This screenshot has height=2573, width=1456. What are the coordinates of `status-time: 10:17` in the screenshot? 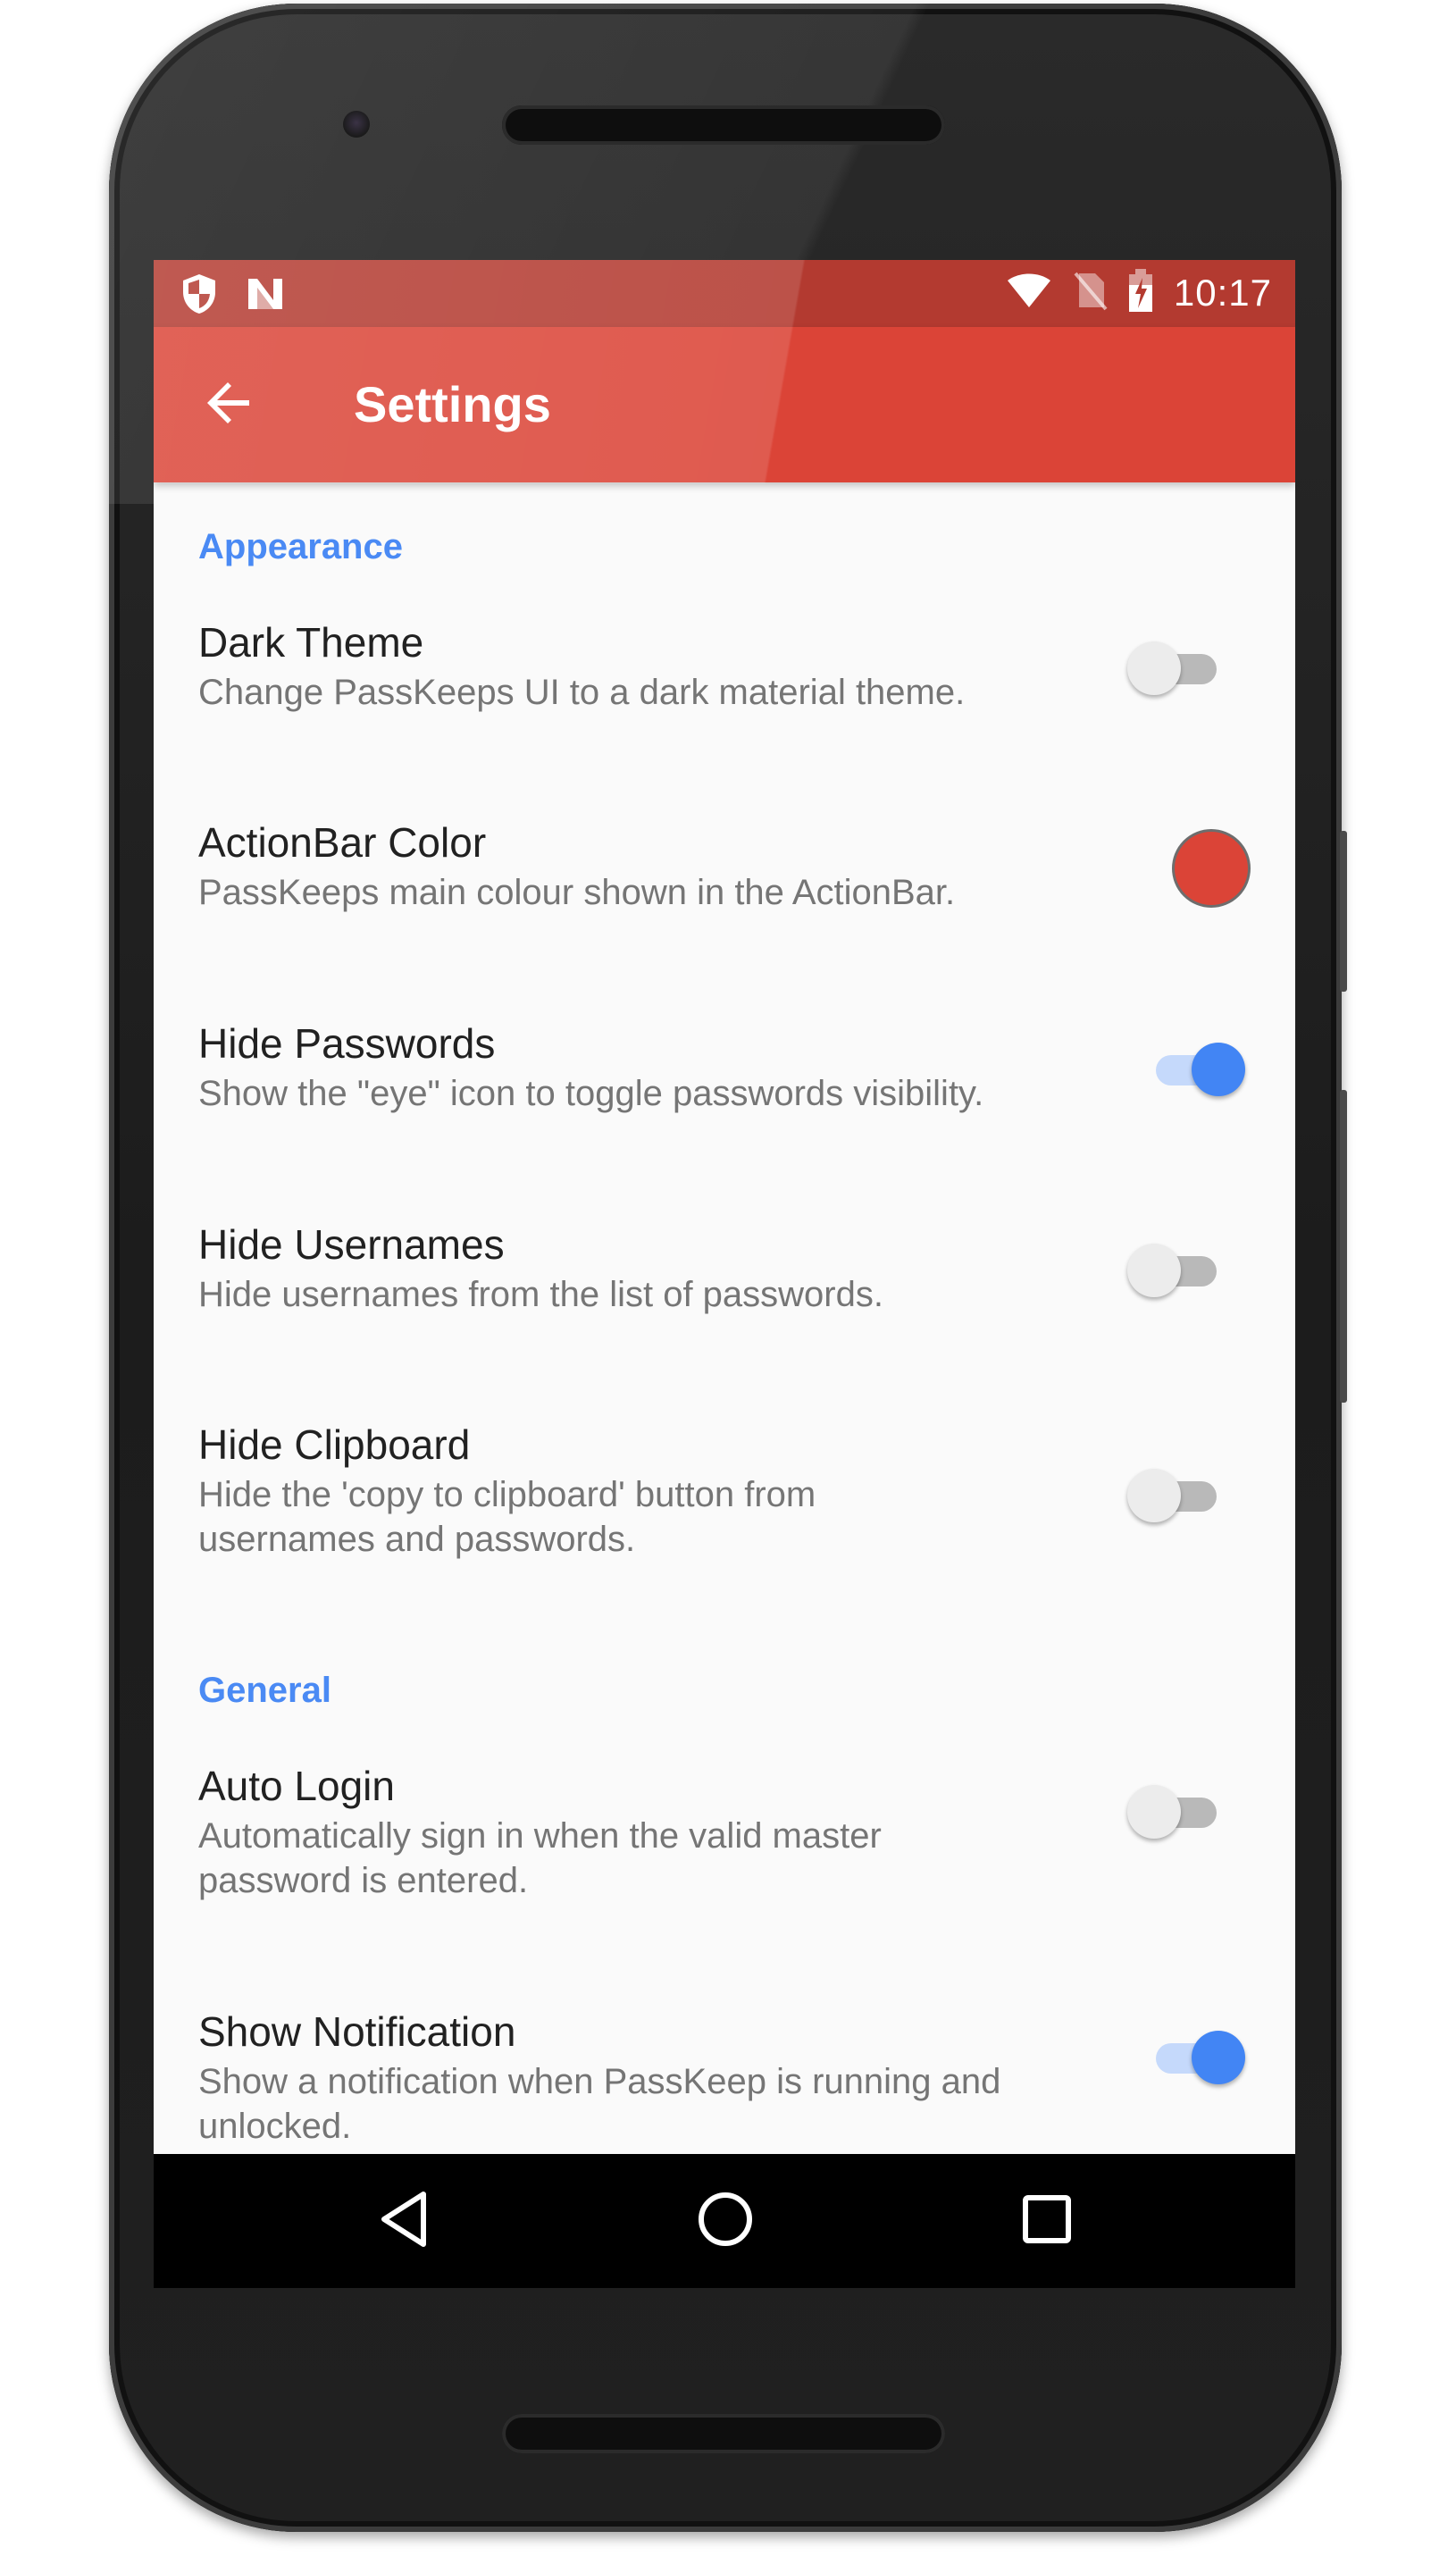 It's located at (1222, 292).